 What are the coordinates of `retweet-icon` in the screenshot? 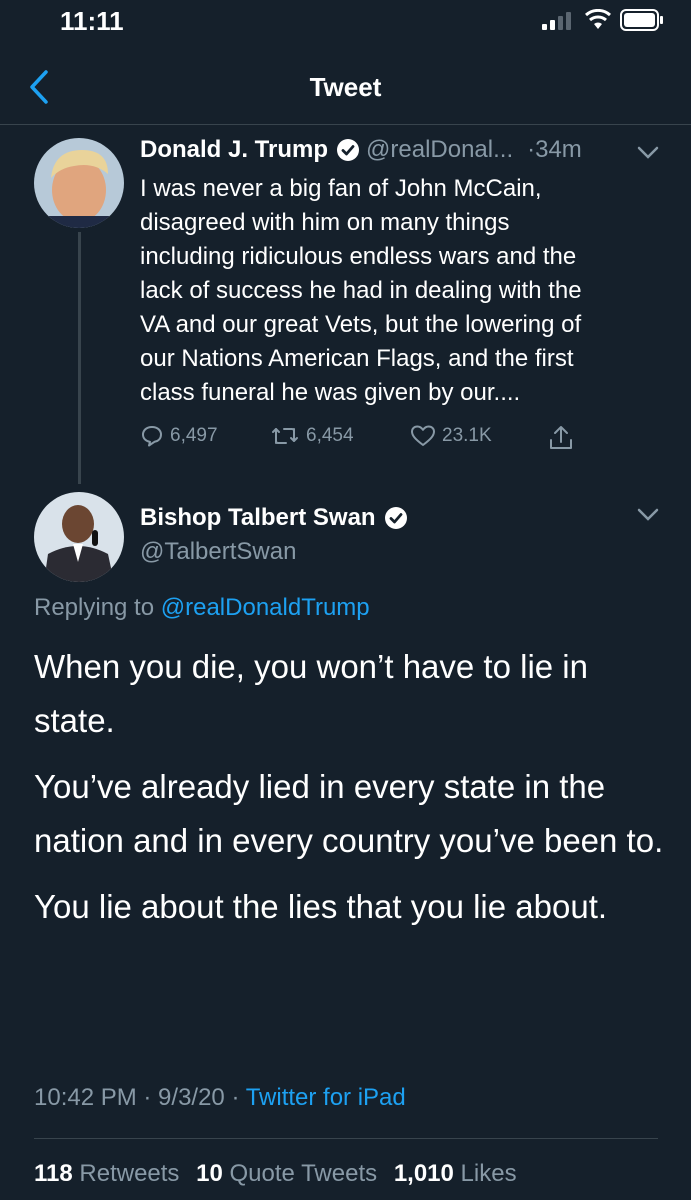 It's located at (285, 436).